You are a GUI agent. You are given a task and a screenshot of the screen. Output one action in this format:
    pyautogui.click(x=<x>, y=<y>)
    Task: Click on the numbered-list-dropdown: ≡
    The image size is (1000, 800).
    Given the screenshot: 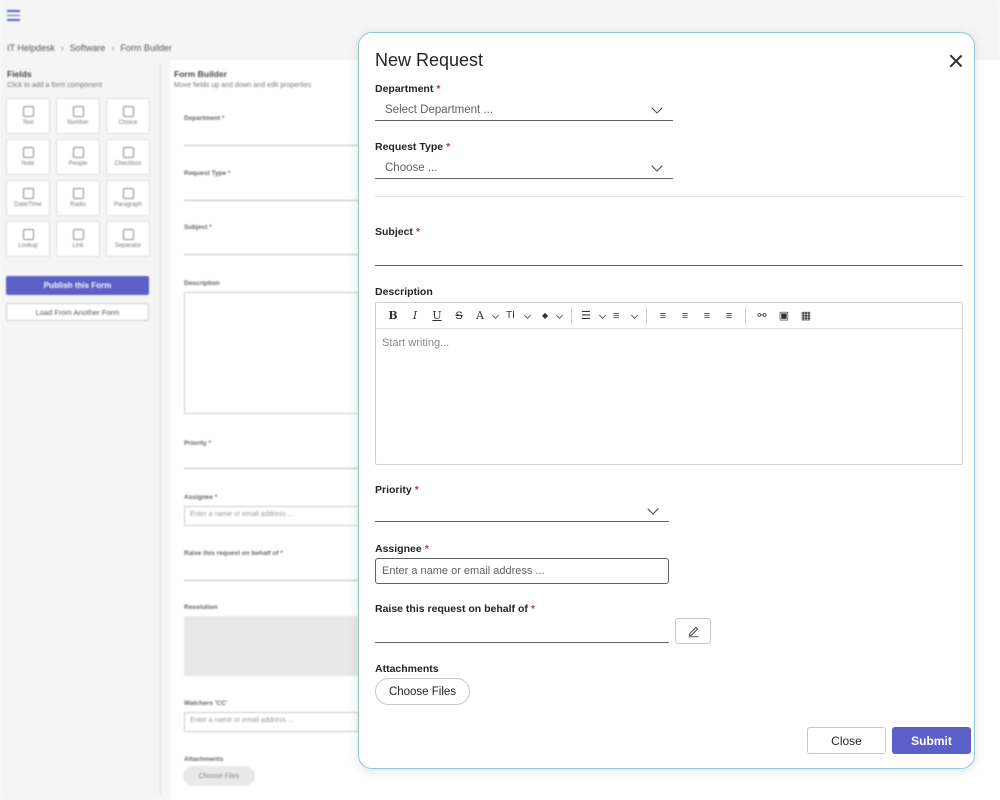 What is the action you would take?
    pyautogui.click(x=625, y=316)
    